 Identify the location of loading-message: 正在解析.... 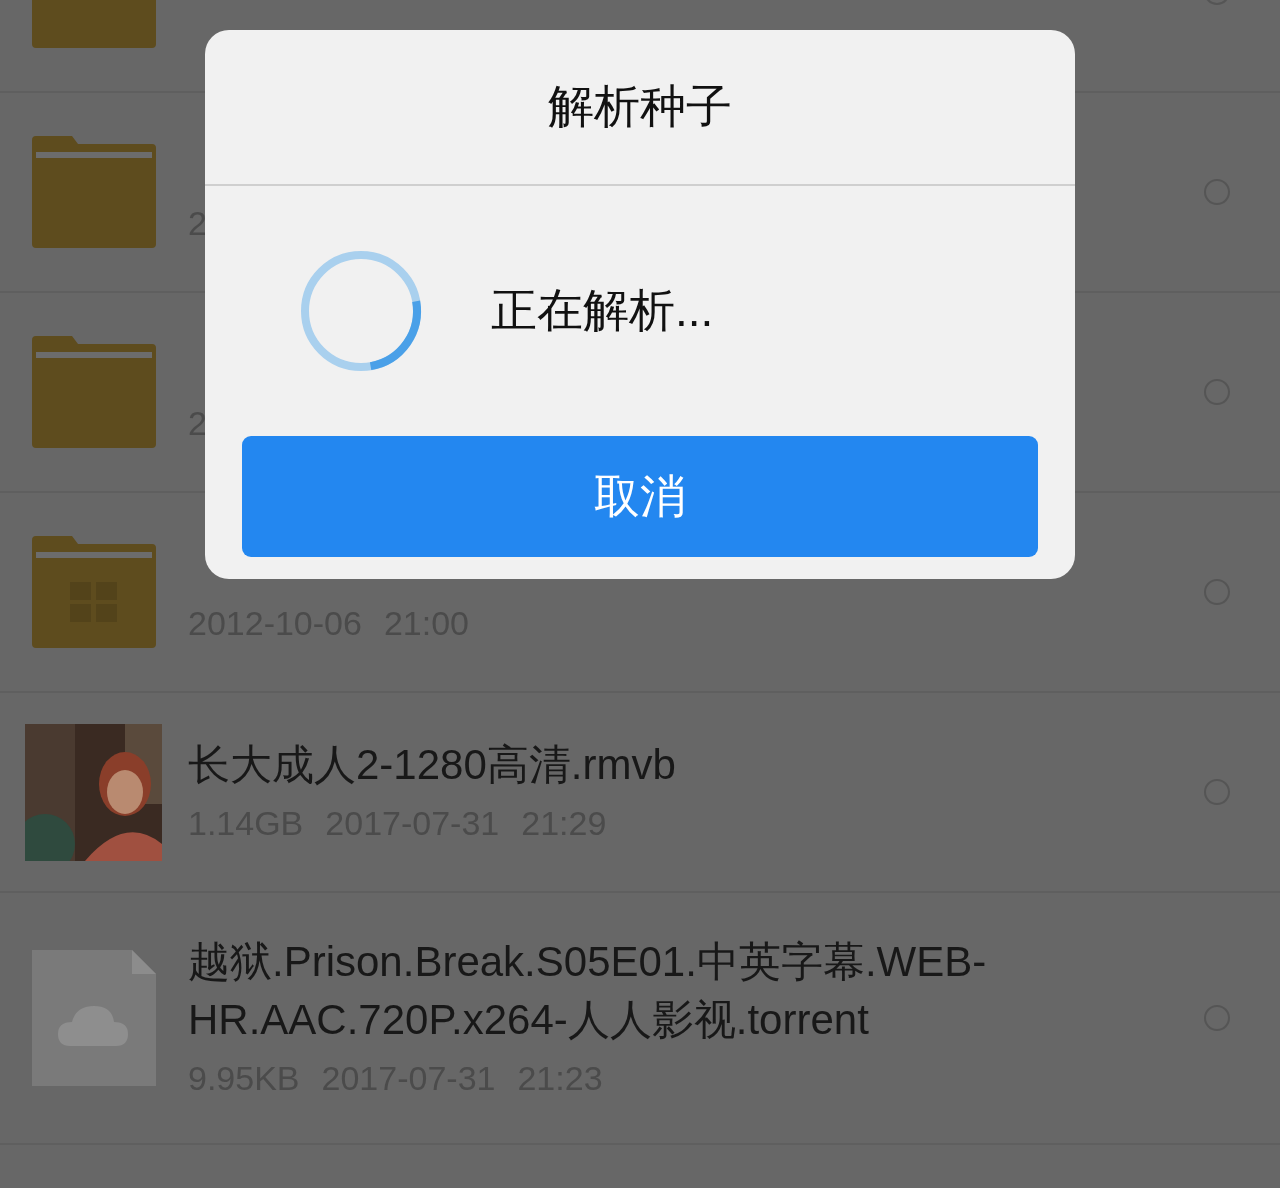
(602, 310).